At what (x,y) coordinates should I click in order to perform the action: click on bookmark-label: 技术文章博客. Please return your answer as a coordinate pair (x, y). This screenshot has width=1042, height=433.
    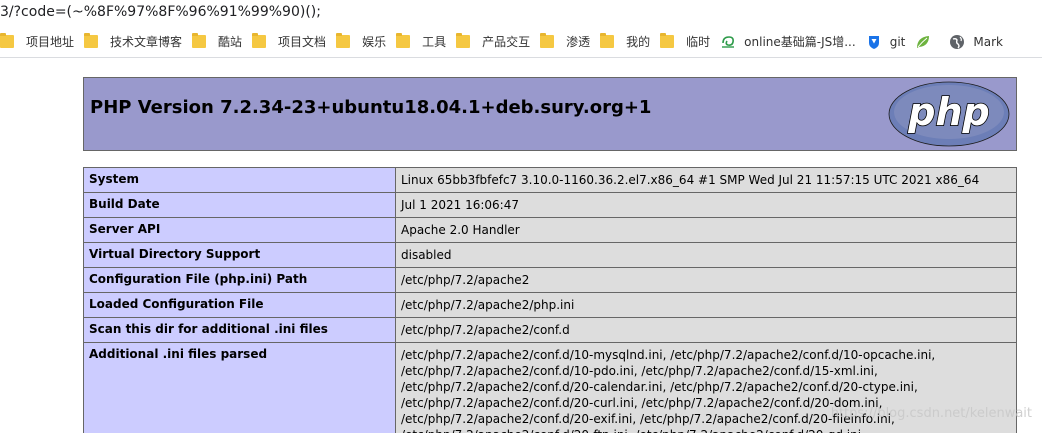
    Looking at the image, I should click on (146, 42).